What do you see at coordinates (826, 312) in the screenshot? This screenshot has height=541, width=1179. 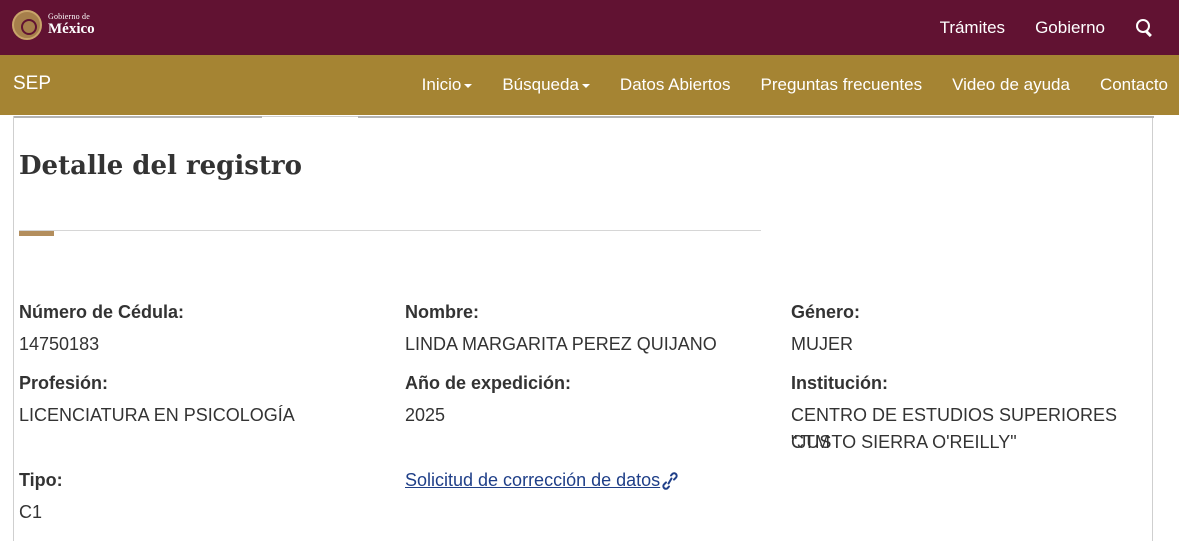 I see `genero-label: Género:` at bounding box center [826, 312].